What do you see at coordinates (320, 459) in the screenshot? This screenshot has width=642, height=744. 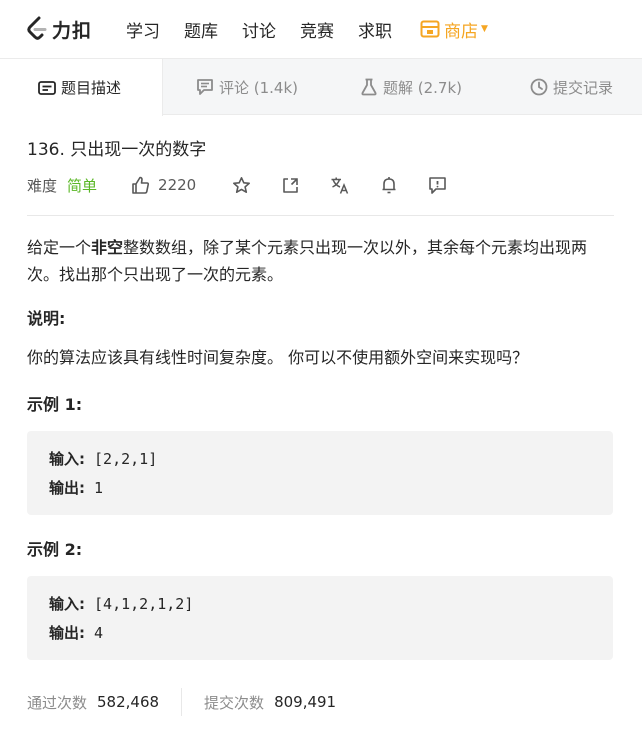 I see `example-1-input-line: 输入: [2,2,1]` at bounding box center [320, 459].